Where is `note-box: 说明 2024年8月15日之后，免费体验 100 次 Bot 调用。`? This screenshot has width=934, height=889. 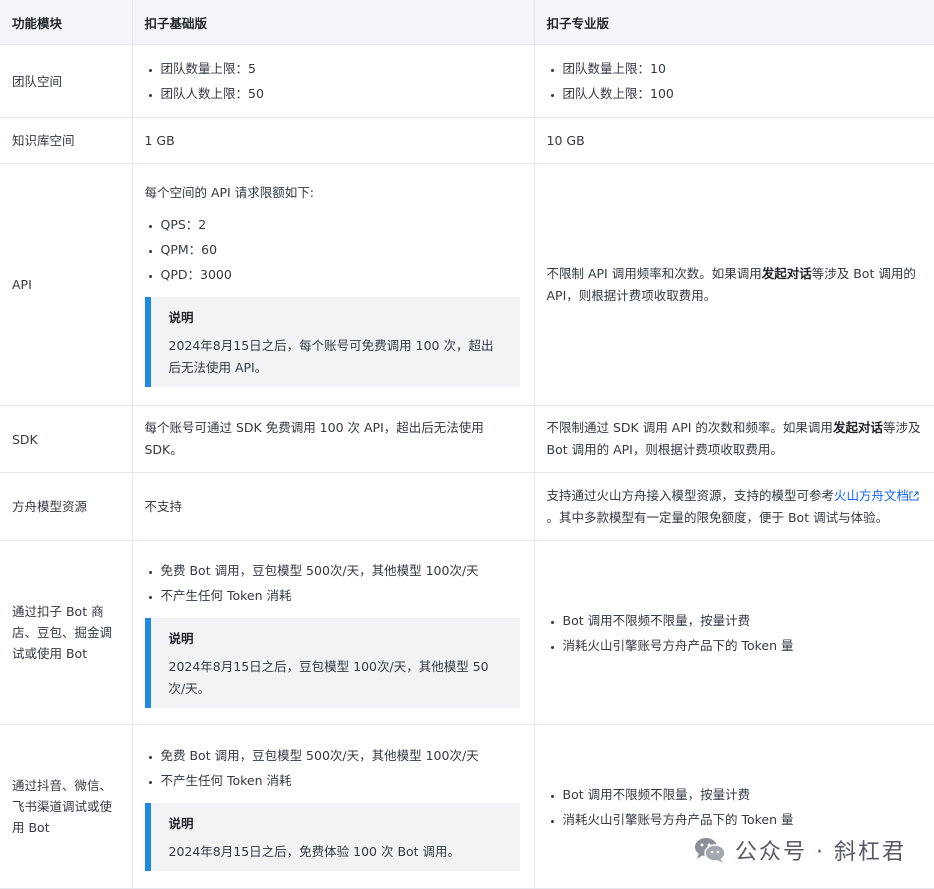 note-box: 说明 2024年8月15日之后，免费体验 100 次 Bot 调用。 is located at coordinates (332, 836).